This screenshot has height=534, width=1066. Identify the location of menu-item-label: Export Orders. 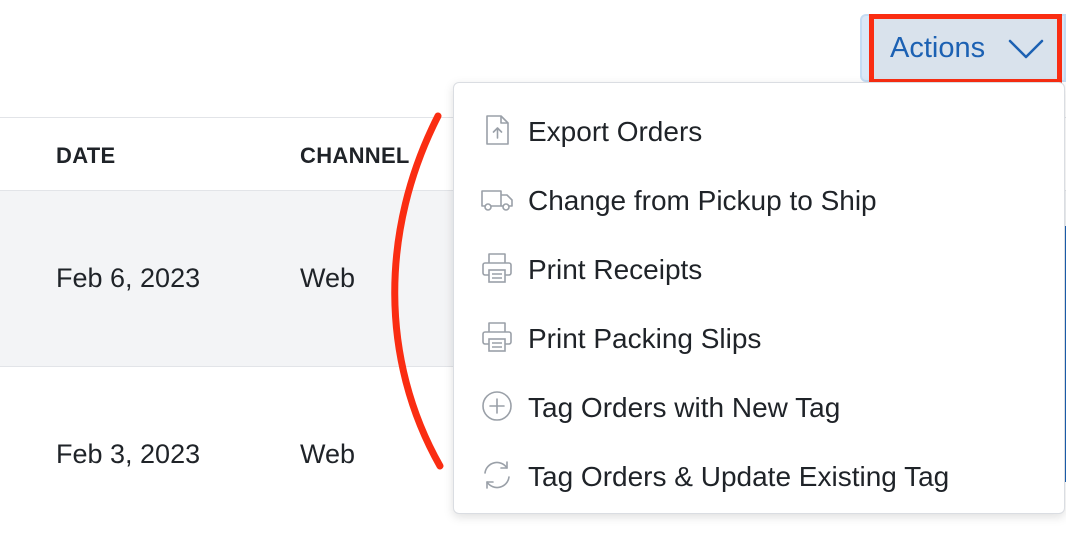
(615, 131).